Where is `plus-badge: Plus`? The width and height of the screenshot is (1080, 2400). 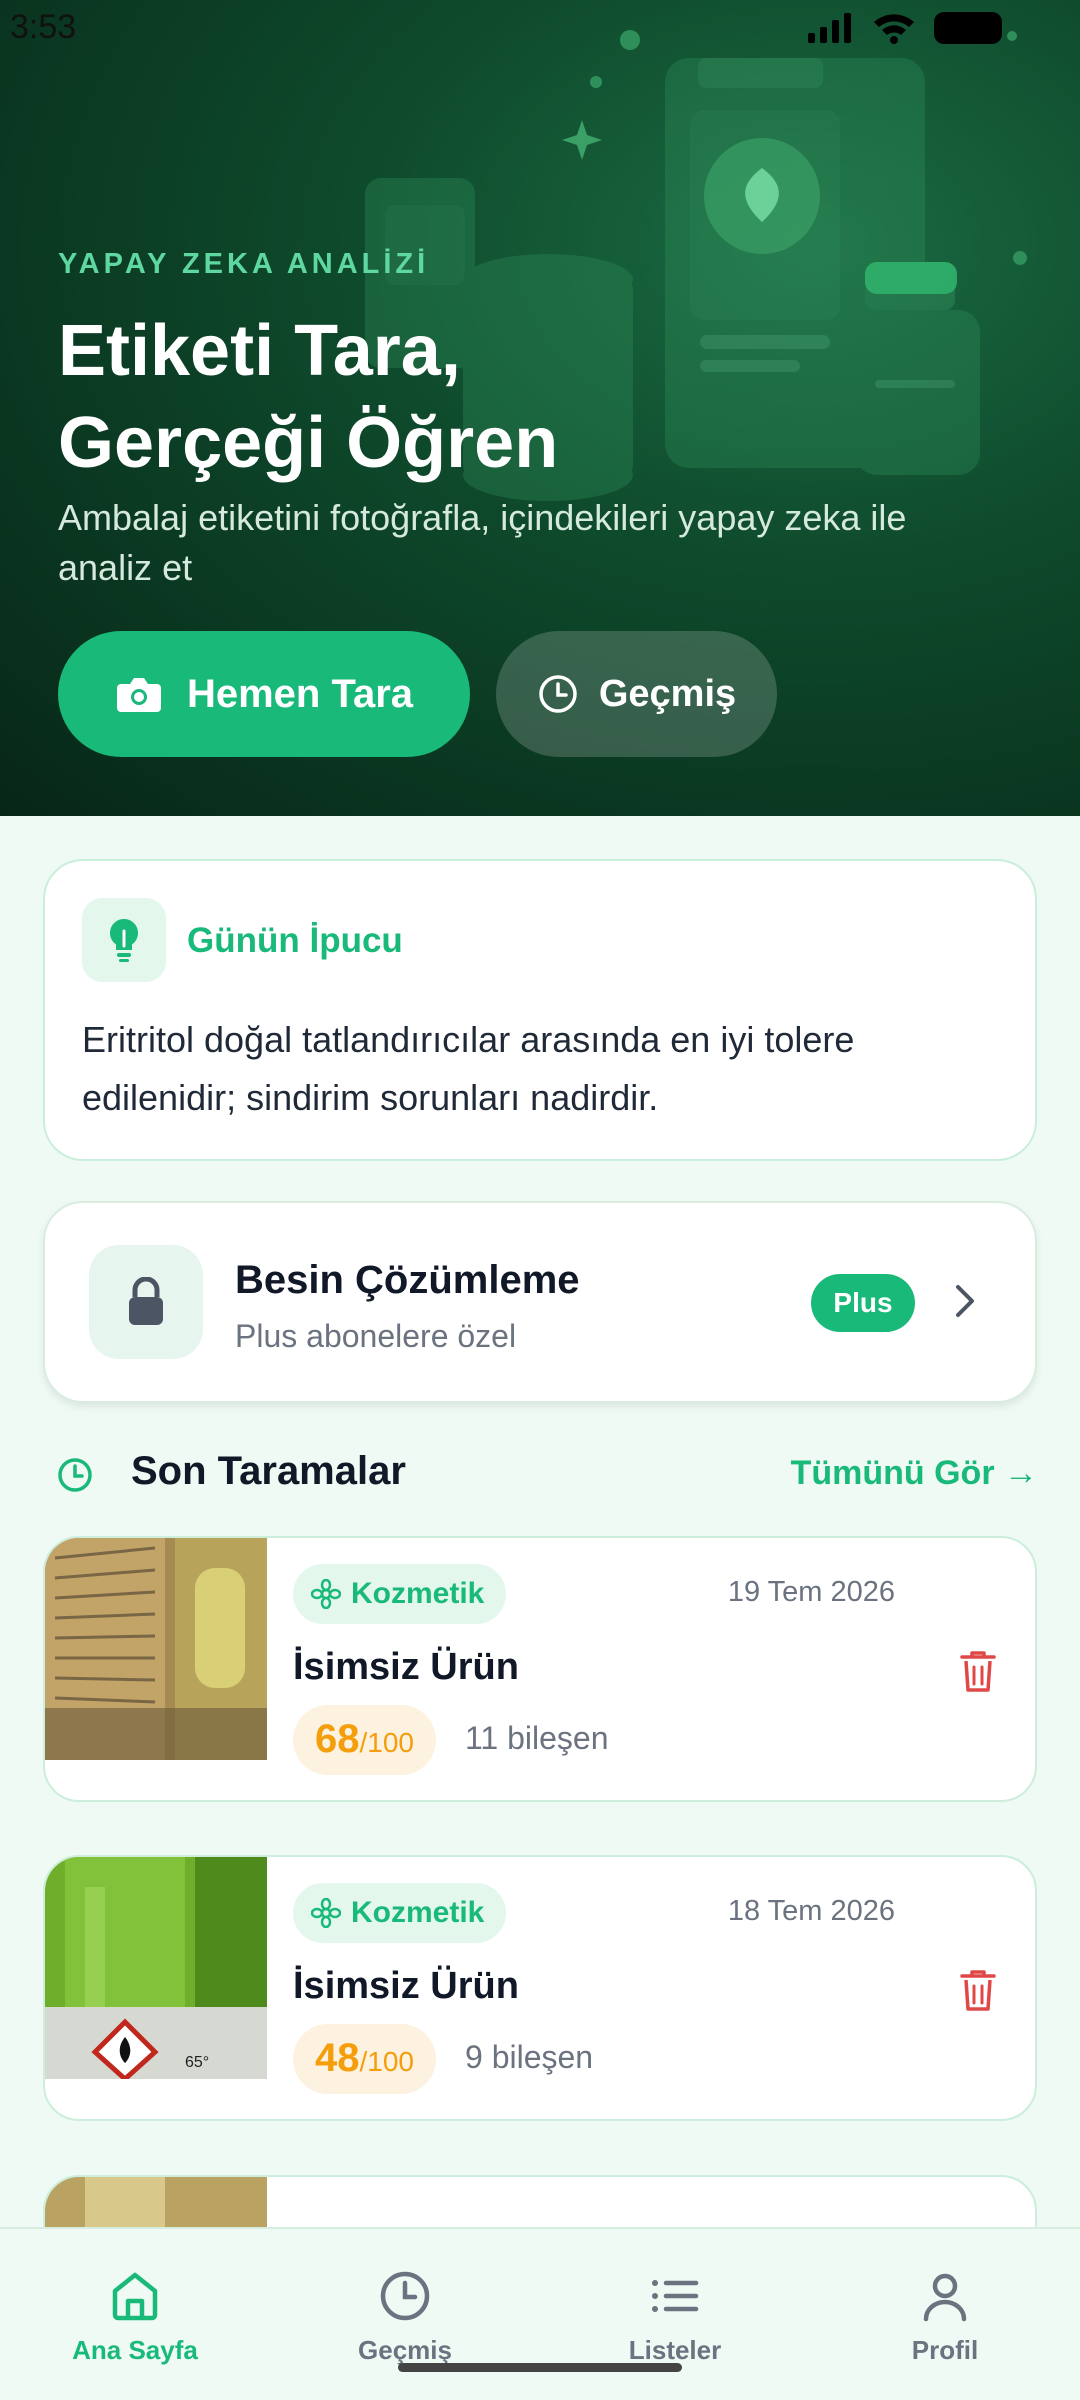 plus-badge: Plus is located at coordinates (863, 1303).